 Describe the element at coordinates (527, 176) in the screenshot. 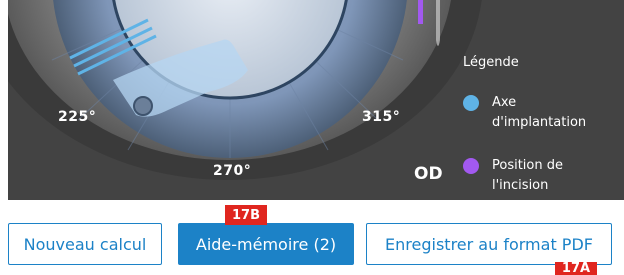

I see `legend-label-incision: Position de l'incision` at that location.